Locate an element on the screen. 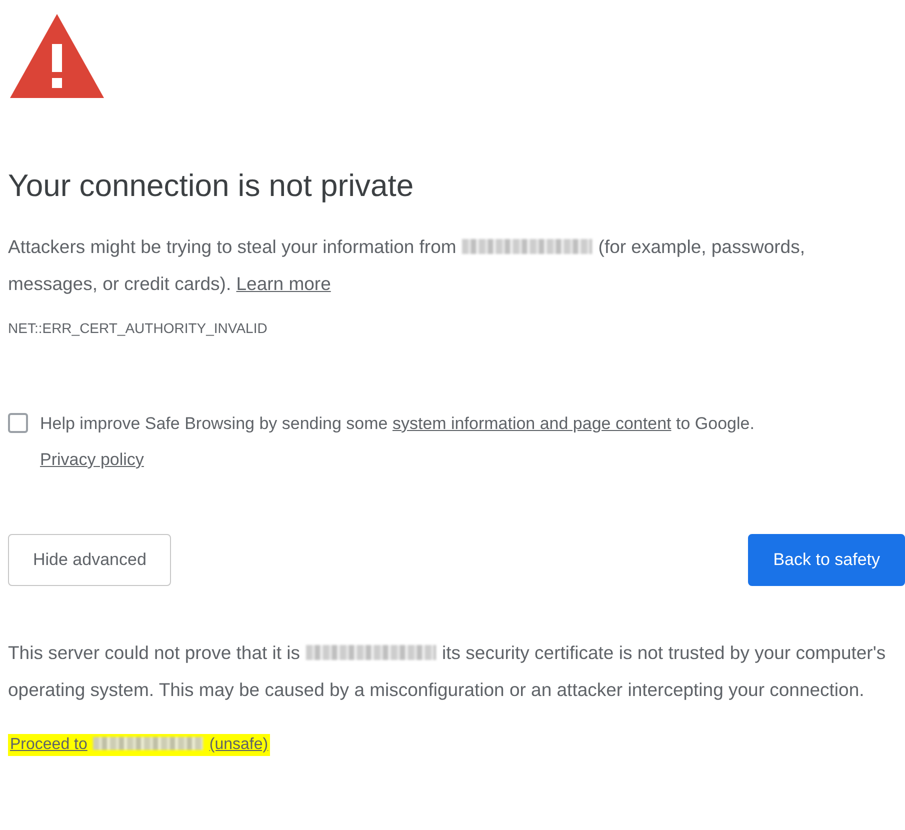  details-paragraph: This server could not prove that it is its security certificate is not trusted by your computer's operating system. This may be caused by a misconfiguration or an attacker intercepting your connection. is located at coordinates (447, 671).